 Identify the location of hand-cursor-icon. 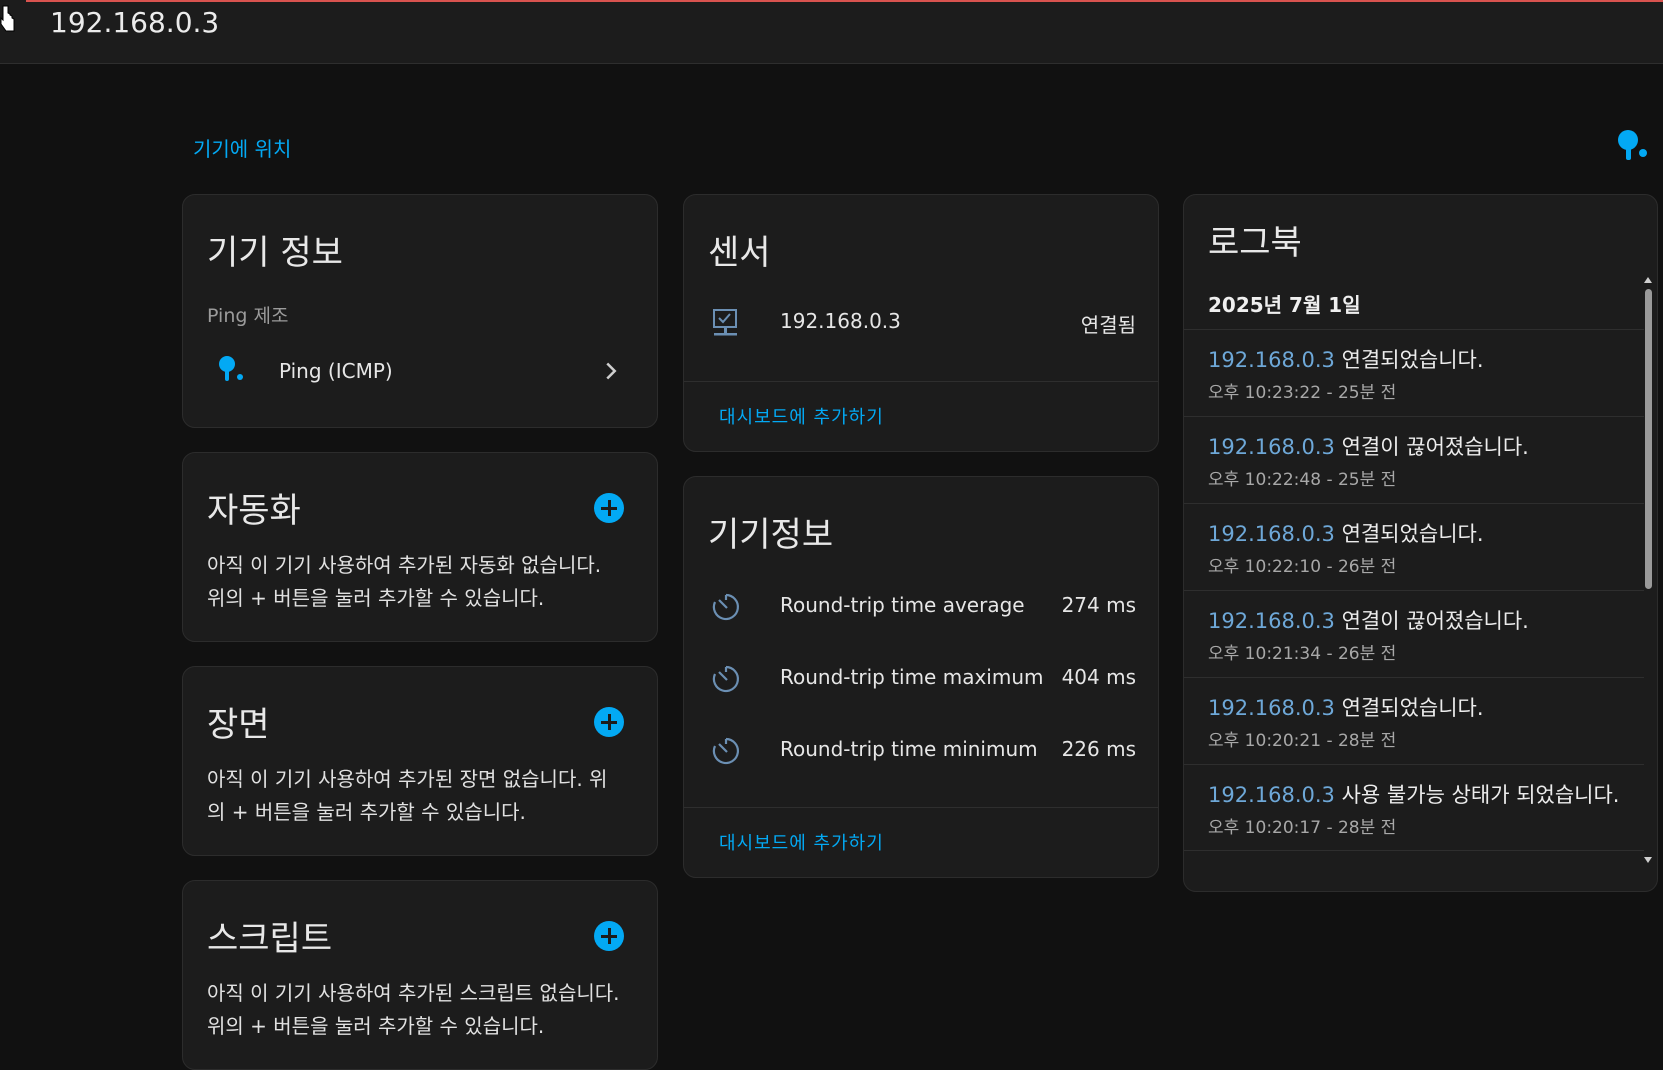
(7, 18).